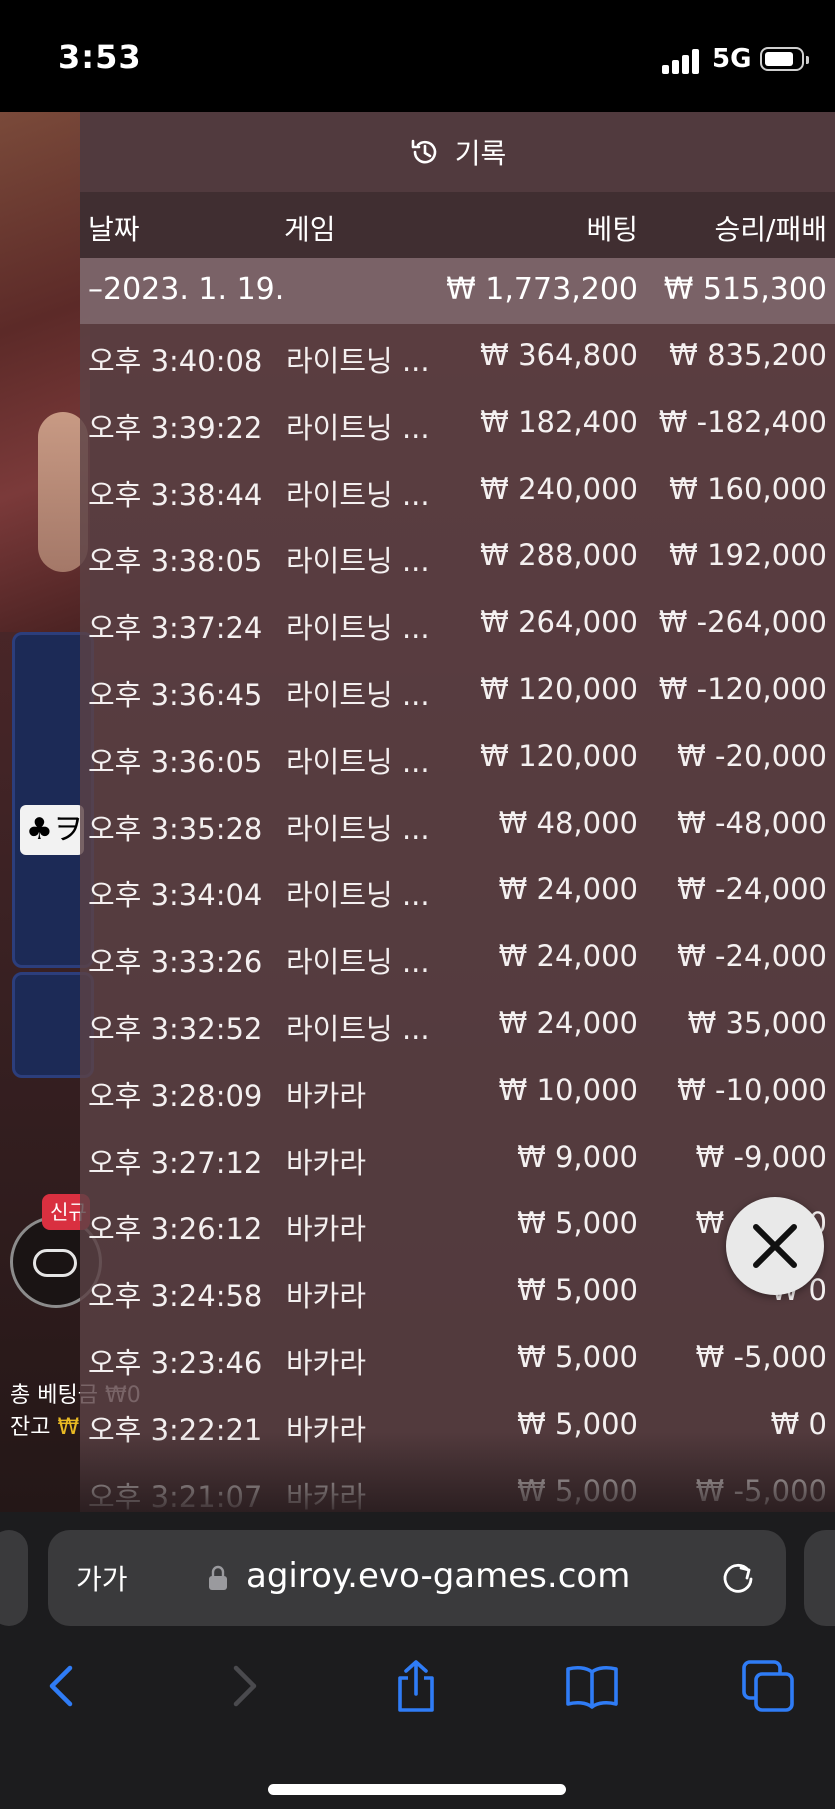 The height and width of the screenshot is (1809, 835). I want to click on history-row: 오후 3:27:12 바카라 ₩ 9,000 ₩ -9,000, so click(457, 1159).